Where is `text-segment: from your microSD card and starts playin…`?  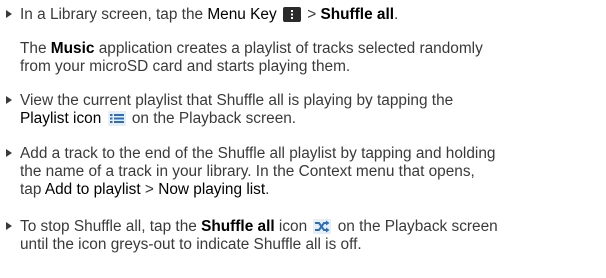 text-segment: from your microSD card and starts playin… is located at coordinates (185, 66).